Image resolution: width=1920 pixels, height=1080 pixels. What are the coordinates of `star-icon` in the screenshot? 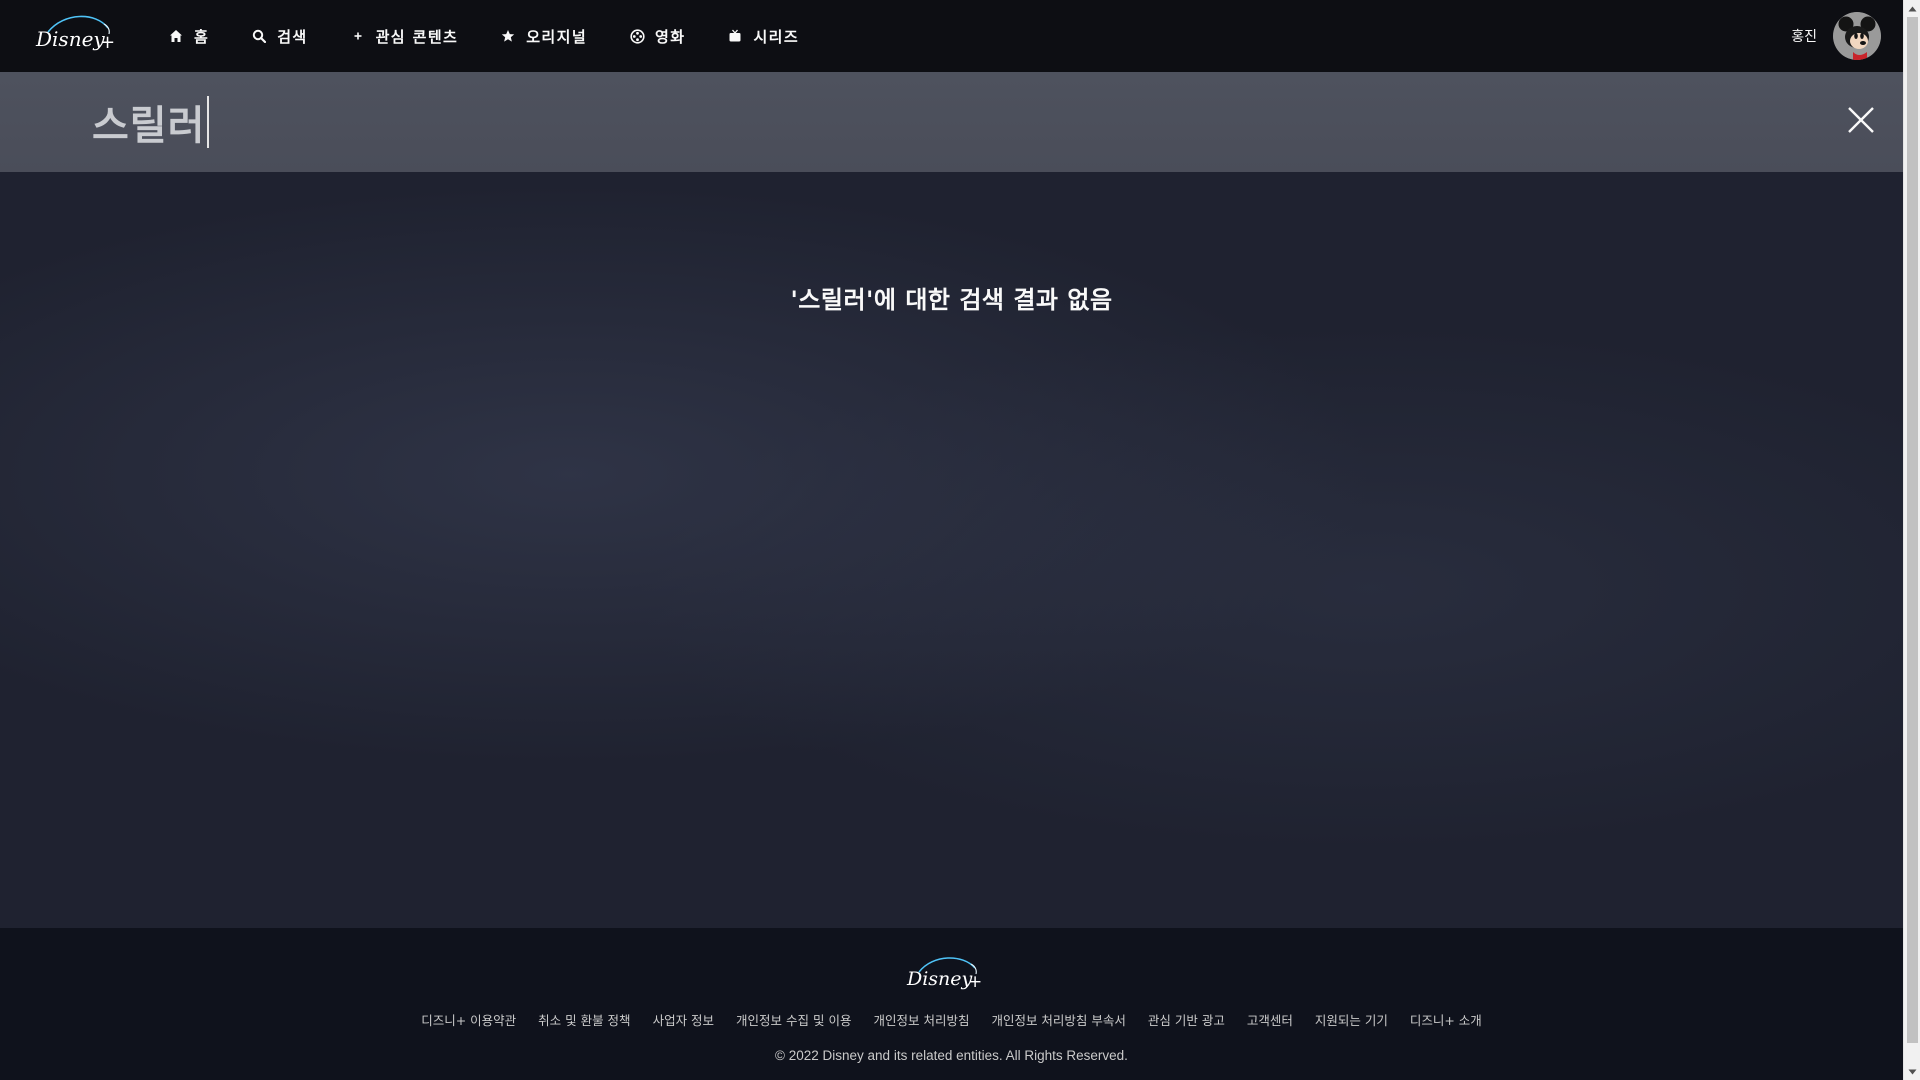 It's located at (508, 36).